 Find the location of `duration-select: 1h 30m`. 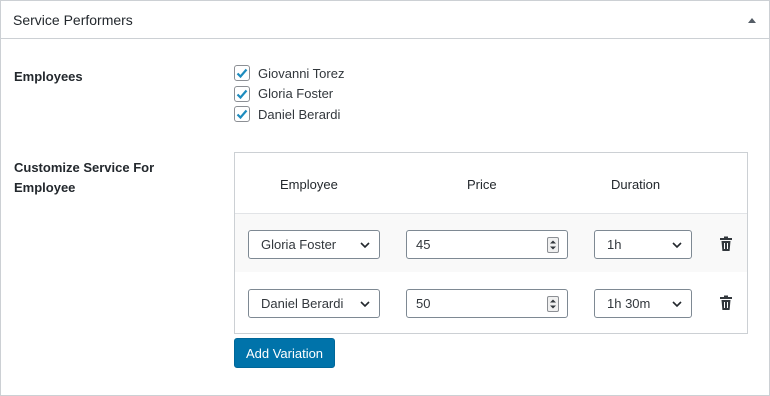

duration-select: 1h 30m is located at coordinates (643, 303).